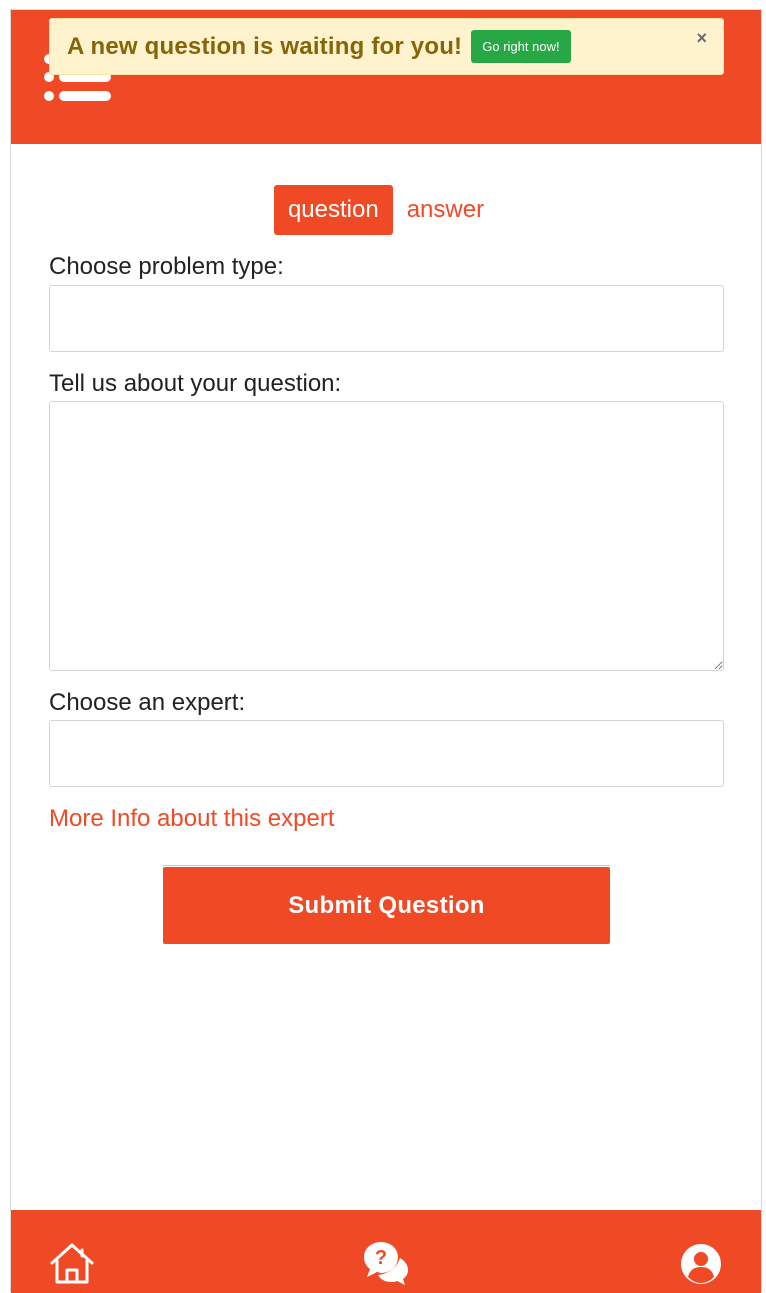 The image size is (766, 1293). I want to click on close-icon: ×, so click(701, 38).